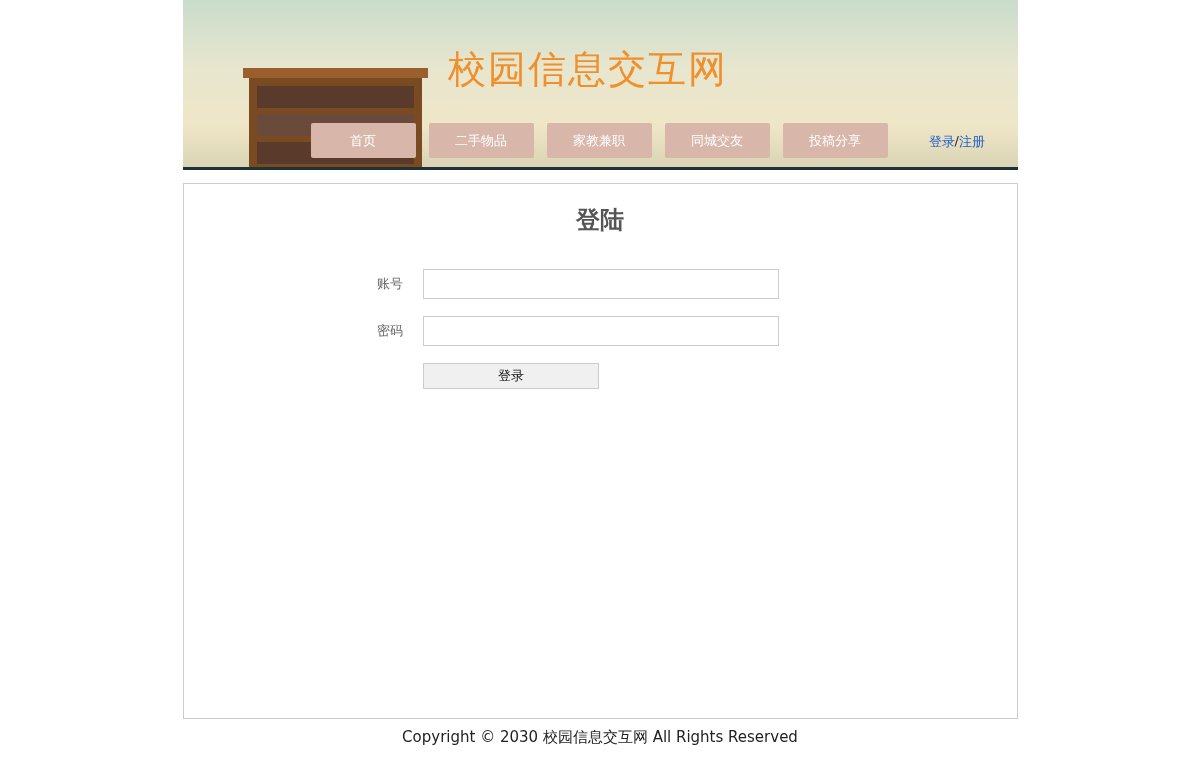 This screenshot has height=763, width=1200. I want to click on field-label: 密码, so click(390, 331).